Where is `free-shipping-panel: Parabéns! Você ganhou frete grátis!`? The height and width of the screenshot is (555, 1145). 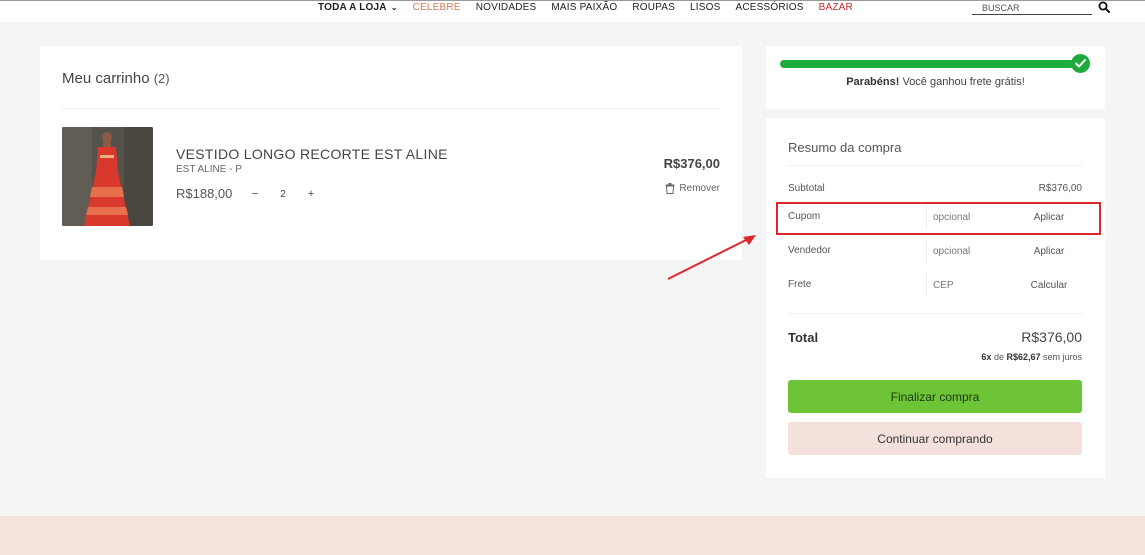 free-shipping-panel: Parabéns! Você ganhou frete grátis! is located at coordinates (935, 77).